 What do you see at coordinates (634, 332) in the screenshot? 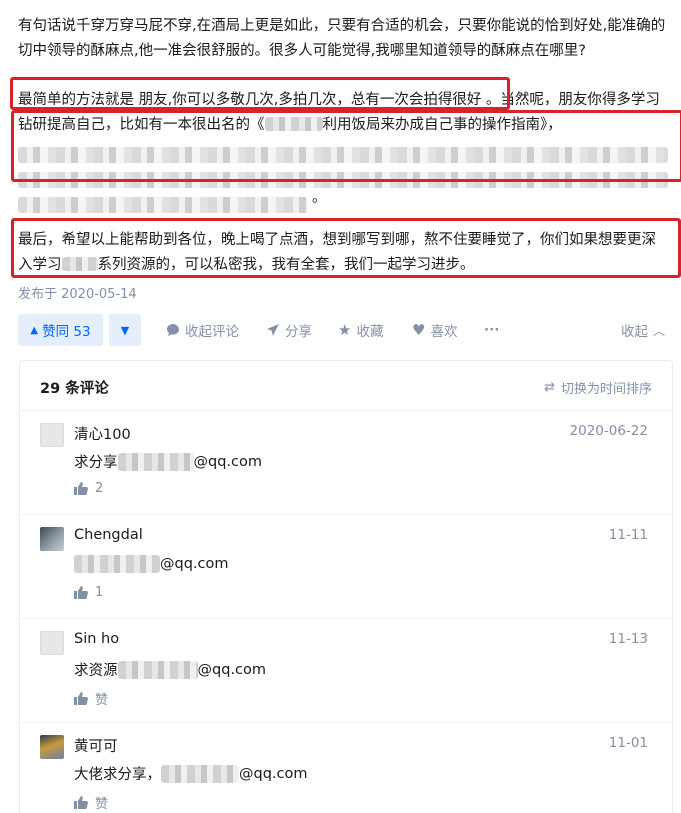
I see `collapse-label: 收起` at bounding box center [634, 332].